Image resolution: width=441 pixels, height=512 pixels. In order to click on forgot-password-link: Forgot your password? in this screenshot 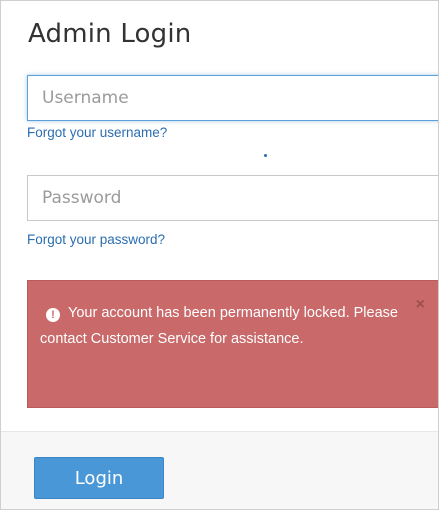, I will do `click(96, 239)`.